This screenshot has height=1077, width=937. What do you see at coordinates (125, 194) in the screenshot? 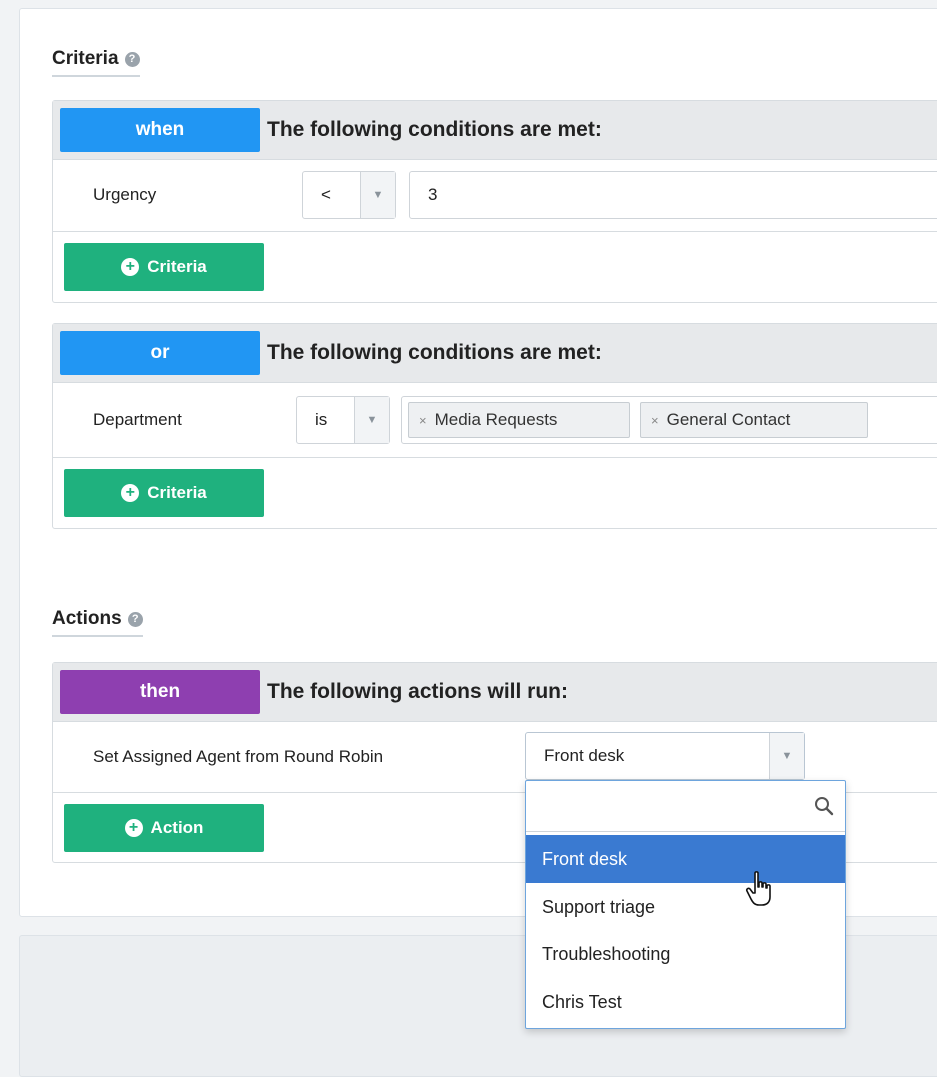
I see `condition-field-label: Urgency` at bounding box center [125, 194].